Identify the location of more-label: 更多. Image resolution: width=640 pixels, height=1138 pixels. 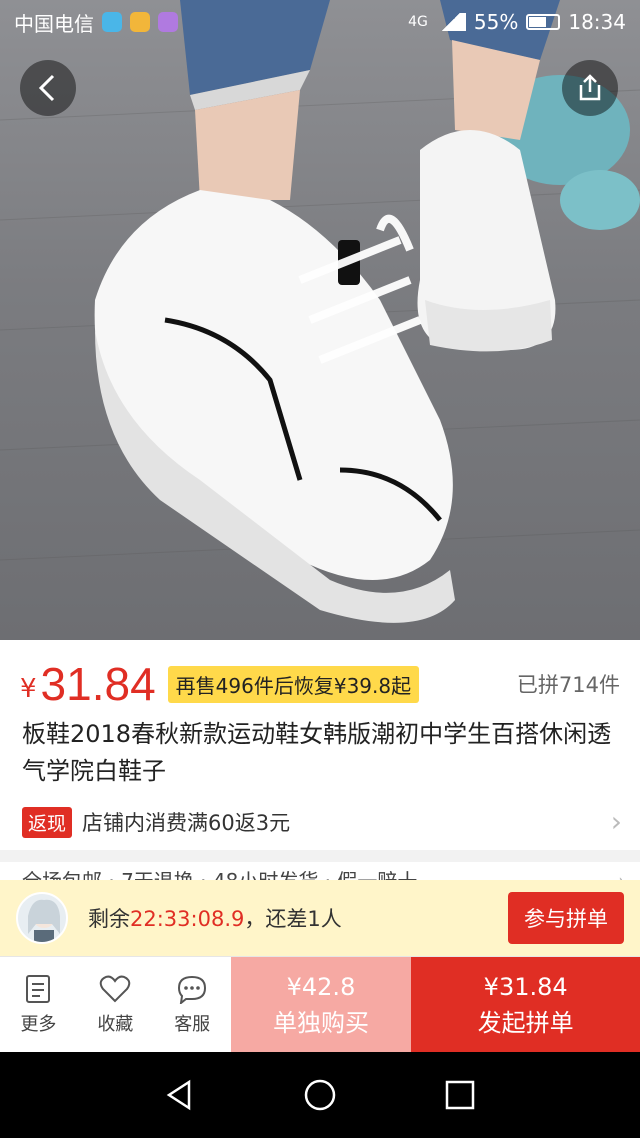
(38, 1024).